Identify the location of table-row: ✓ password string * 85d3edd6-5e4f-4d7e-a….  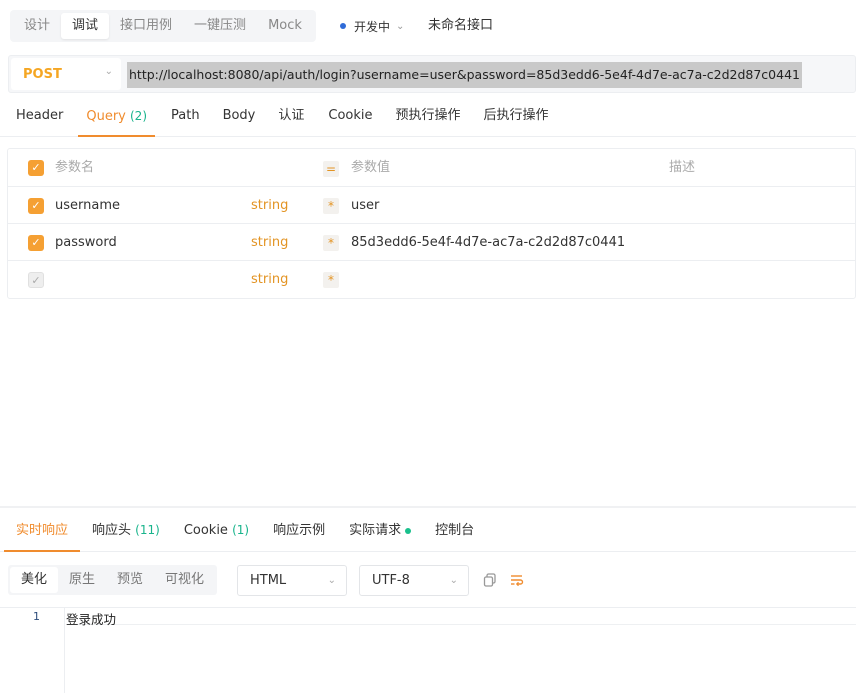
(431, 242).